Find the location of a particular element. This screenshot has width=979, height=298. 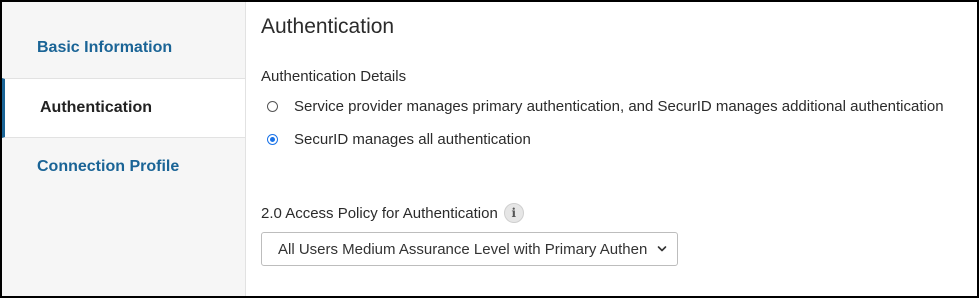

sidebar-item-authentication: Authentication is located at coordinates (123, 108).